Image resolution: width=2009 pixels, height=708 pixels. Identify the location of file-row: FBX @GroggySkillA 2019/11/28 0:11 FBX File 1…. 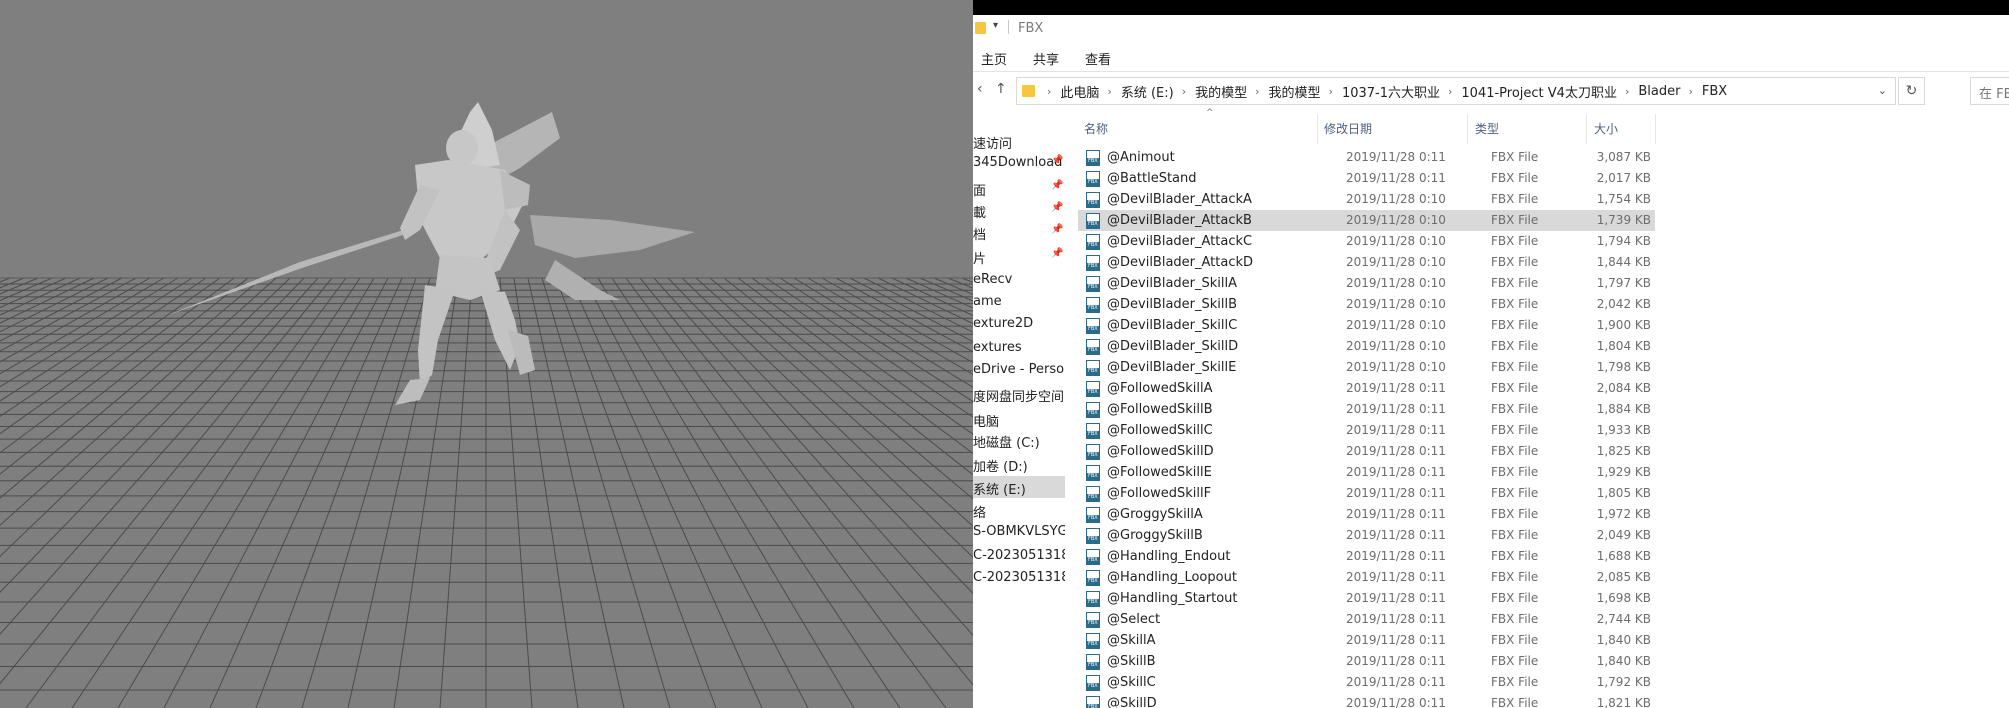
(1366, 514).